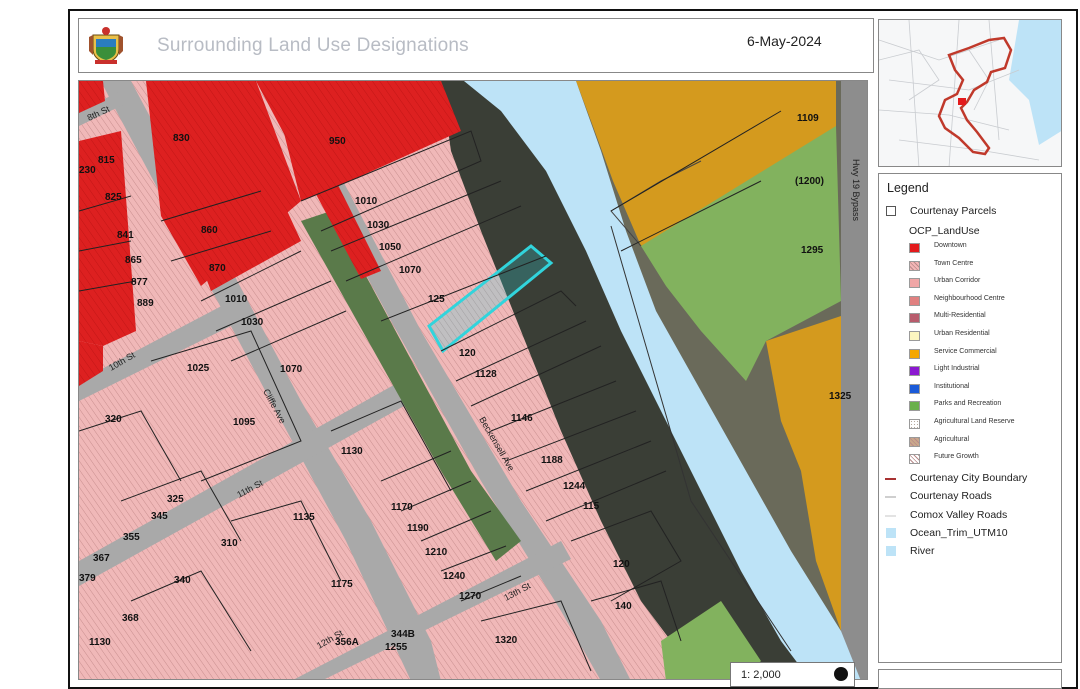 Image resolution: width=1080 pixels, height=689 pixels. I want to click on north-arrow-icon, so click(841, 674).